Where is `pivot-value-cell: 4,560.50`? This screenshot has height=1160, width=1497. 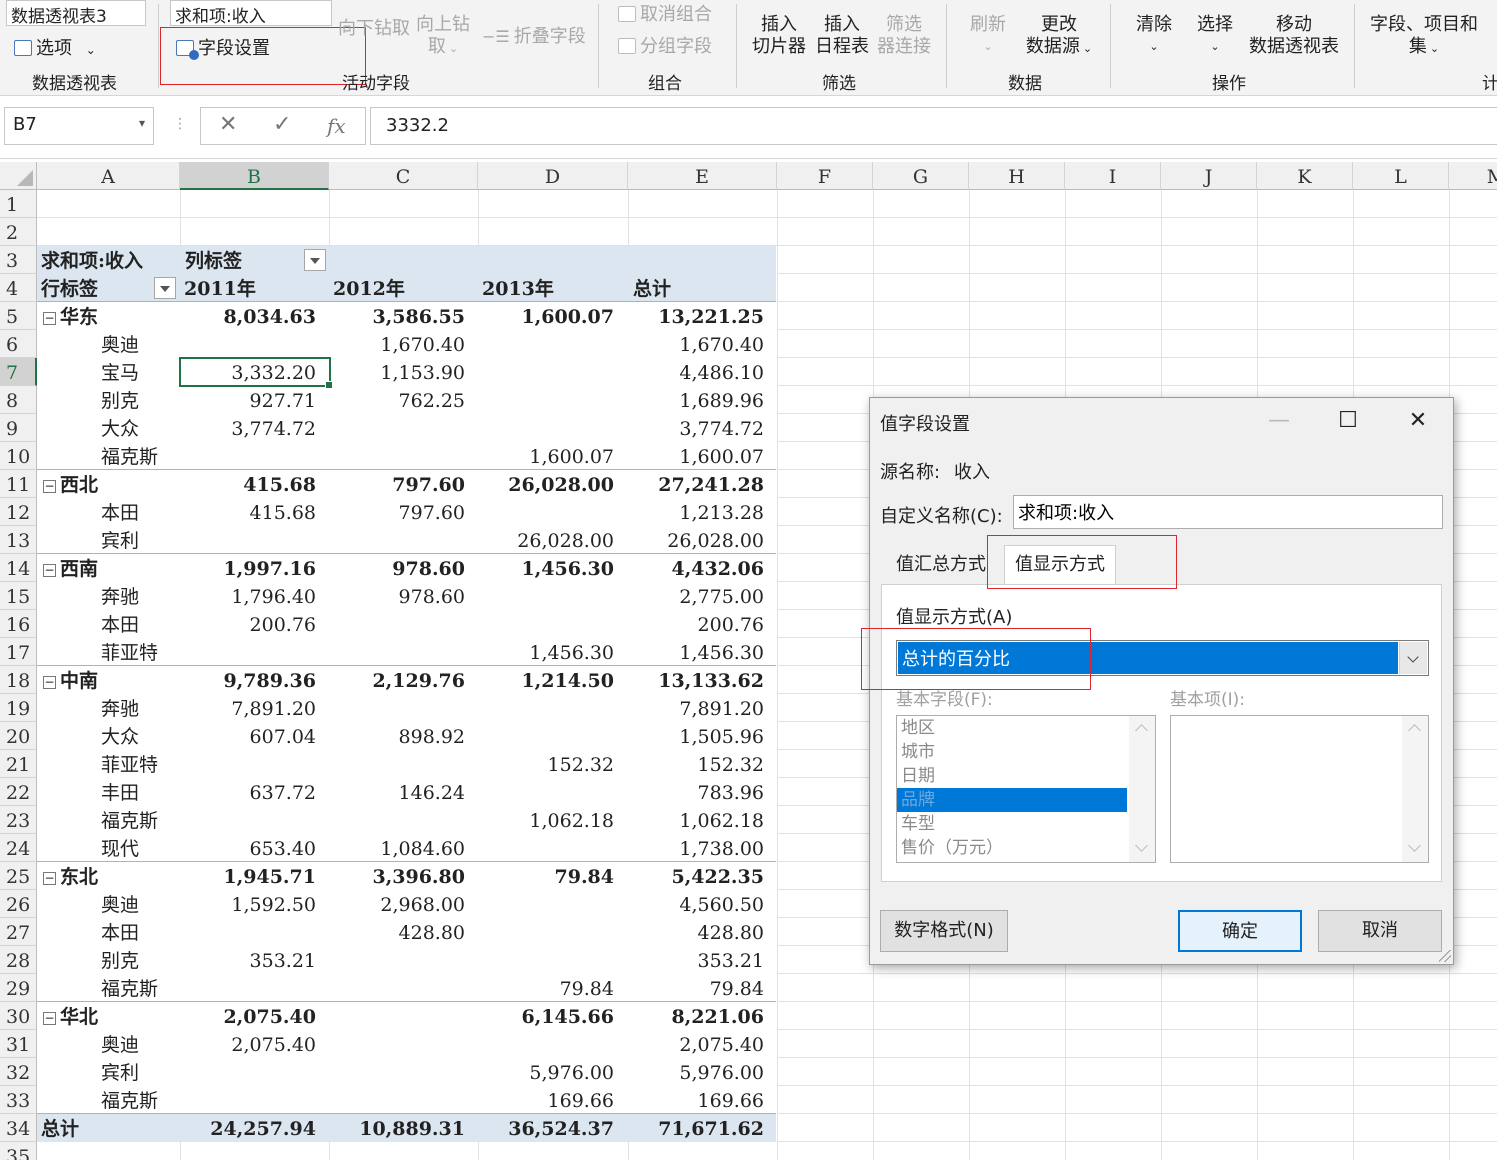
pivot-value-cell: 4,560.50 is located at coordinates (721, 904).